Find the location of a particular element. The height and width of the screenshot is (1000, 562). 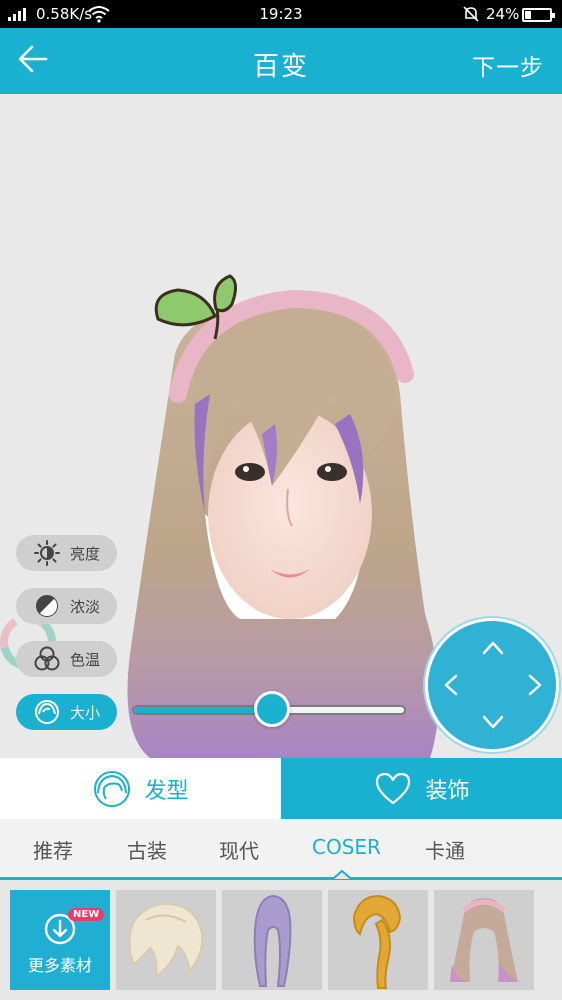

battery-icon is located at coordinates (538, 15).